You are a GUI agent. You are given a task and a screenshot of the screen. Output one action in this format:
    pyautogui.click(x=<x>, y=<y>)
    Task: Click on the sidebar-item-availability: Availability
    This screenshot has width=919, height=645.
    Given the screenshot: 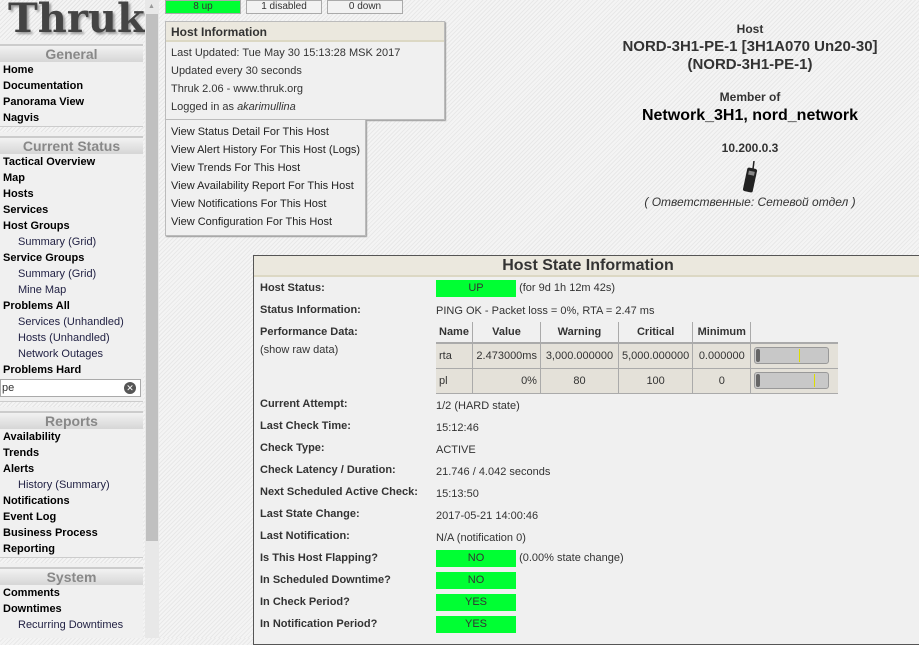 What is the action you would take?
    pyautogui.click(x=71, y=437)
    